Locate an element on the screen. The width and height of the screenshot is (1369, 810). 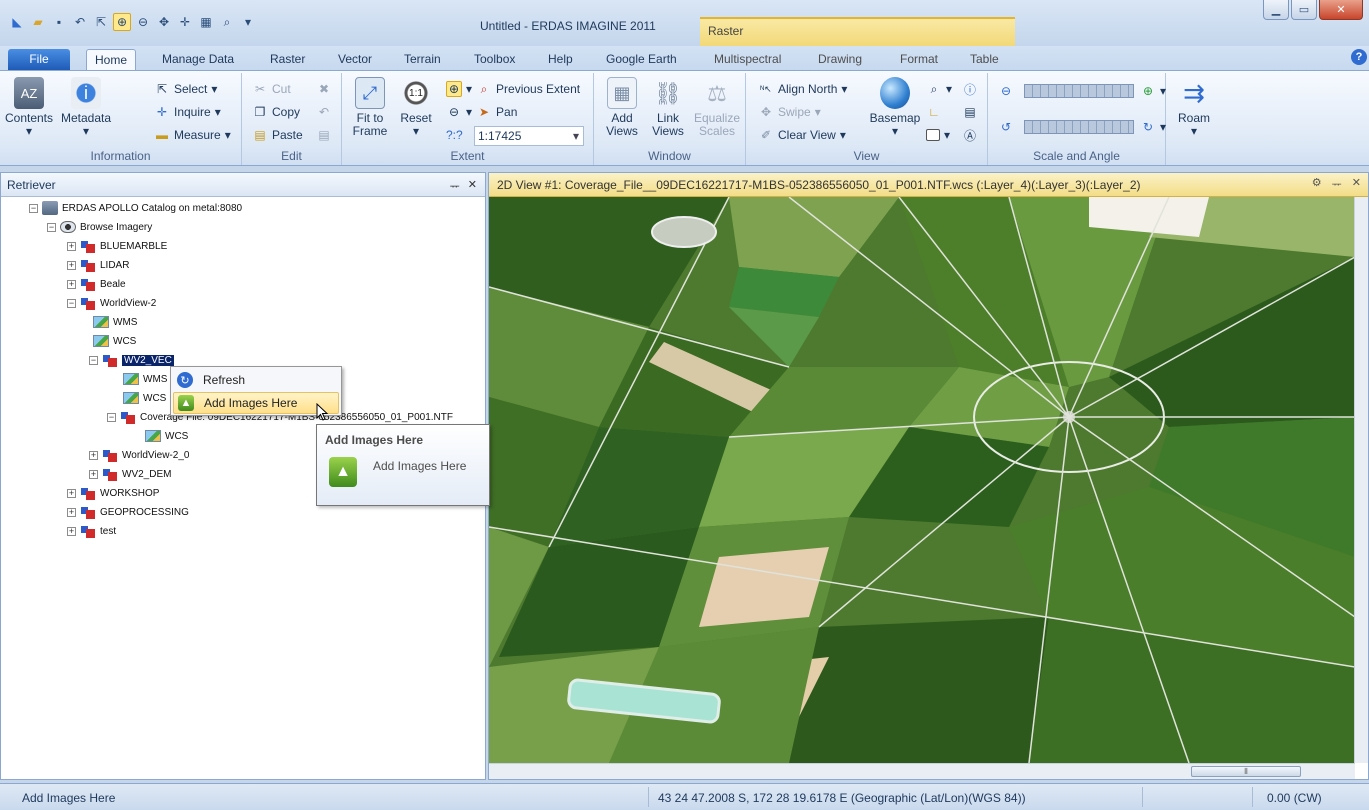
tree-node-wv2-dem: + WV2_DEM is located at coordinates (130, 474).